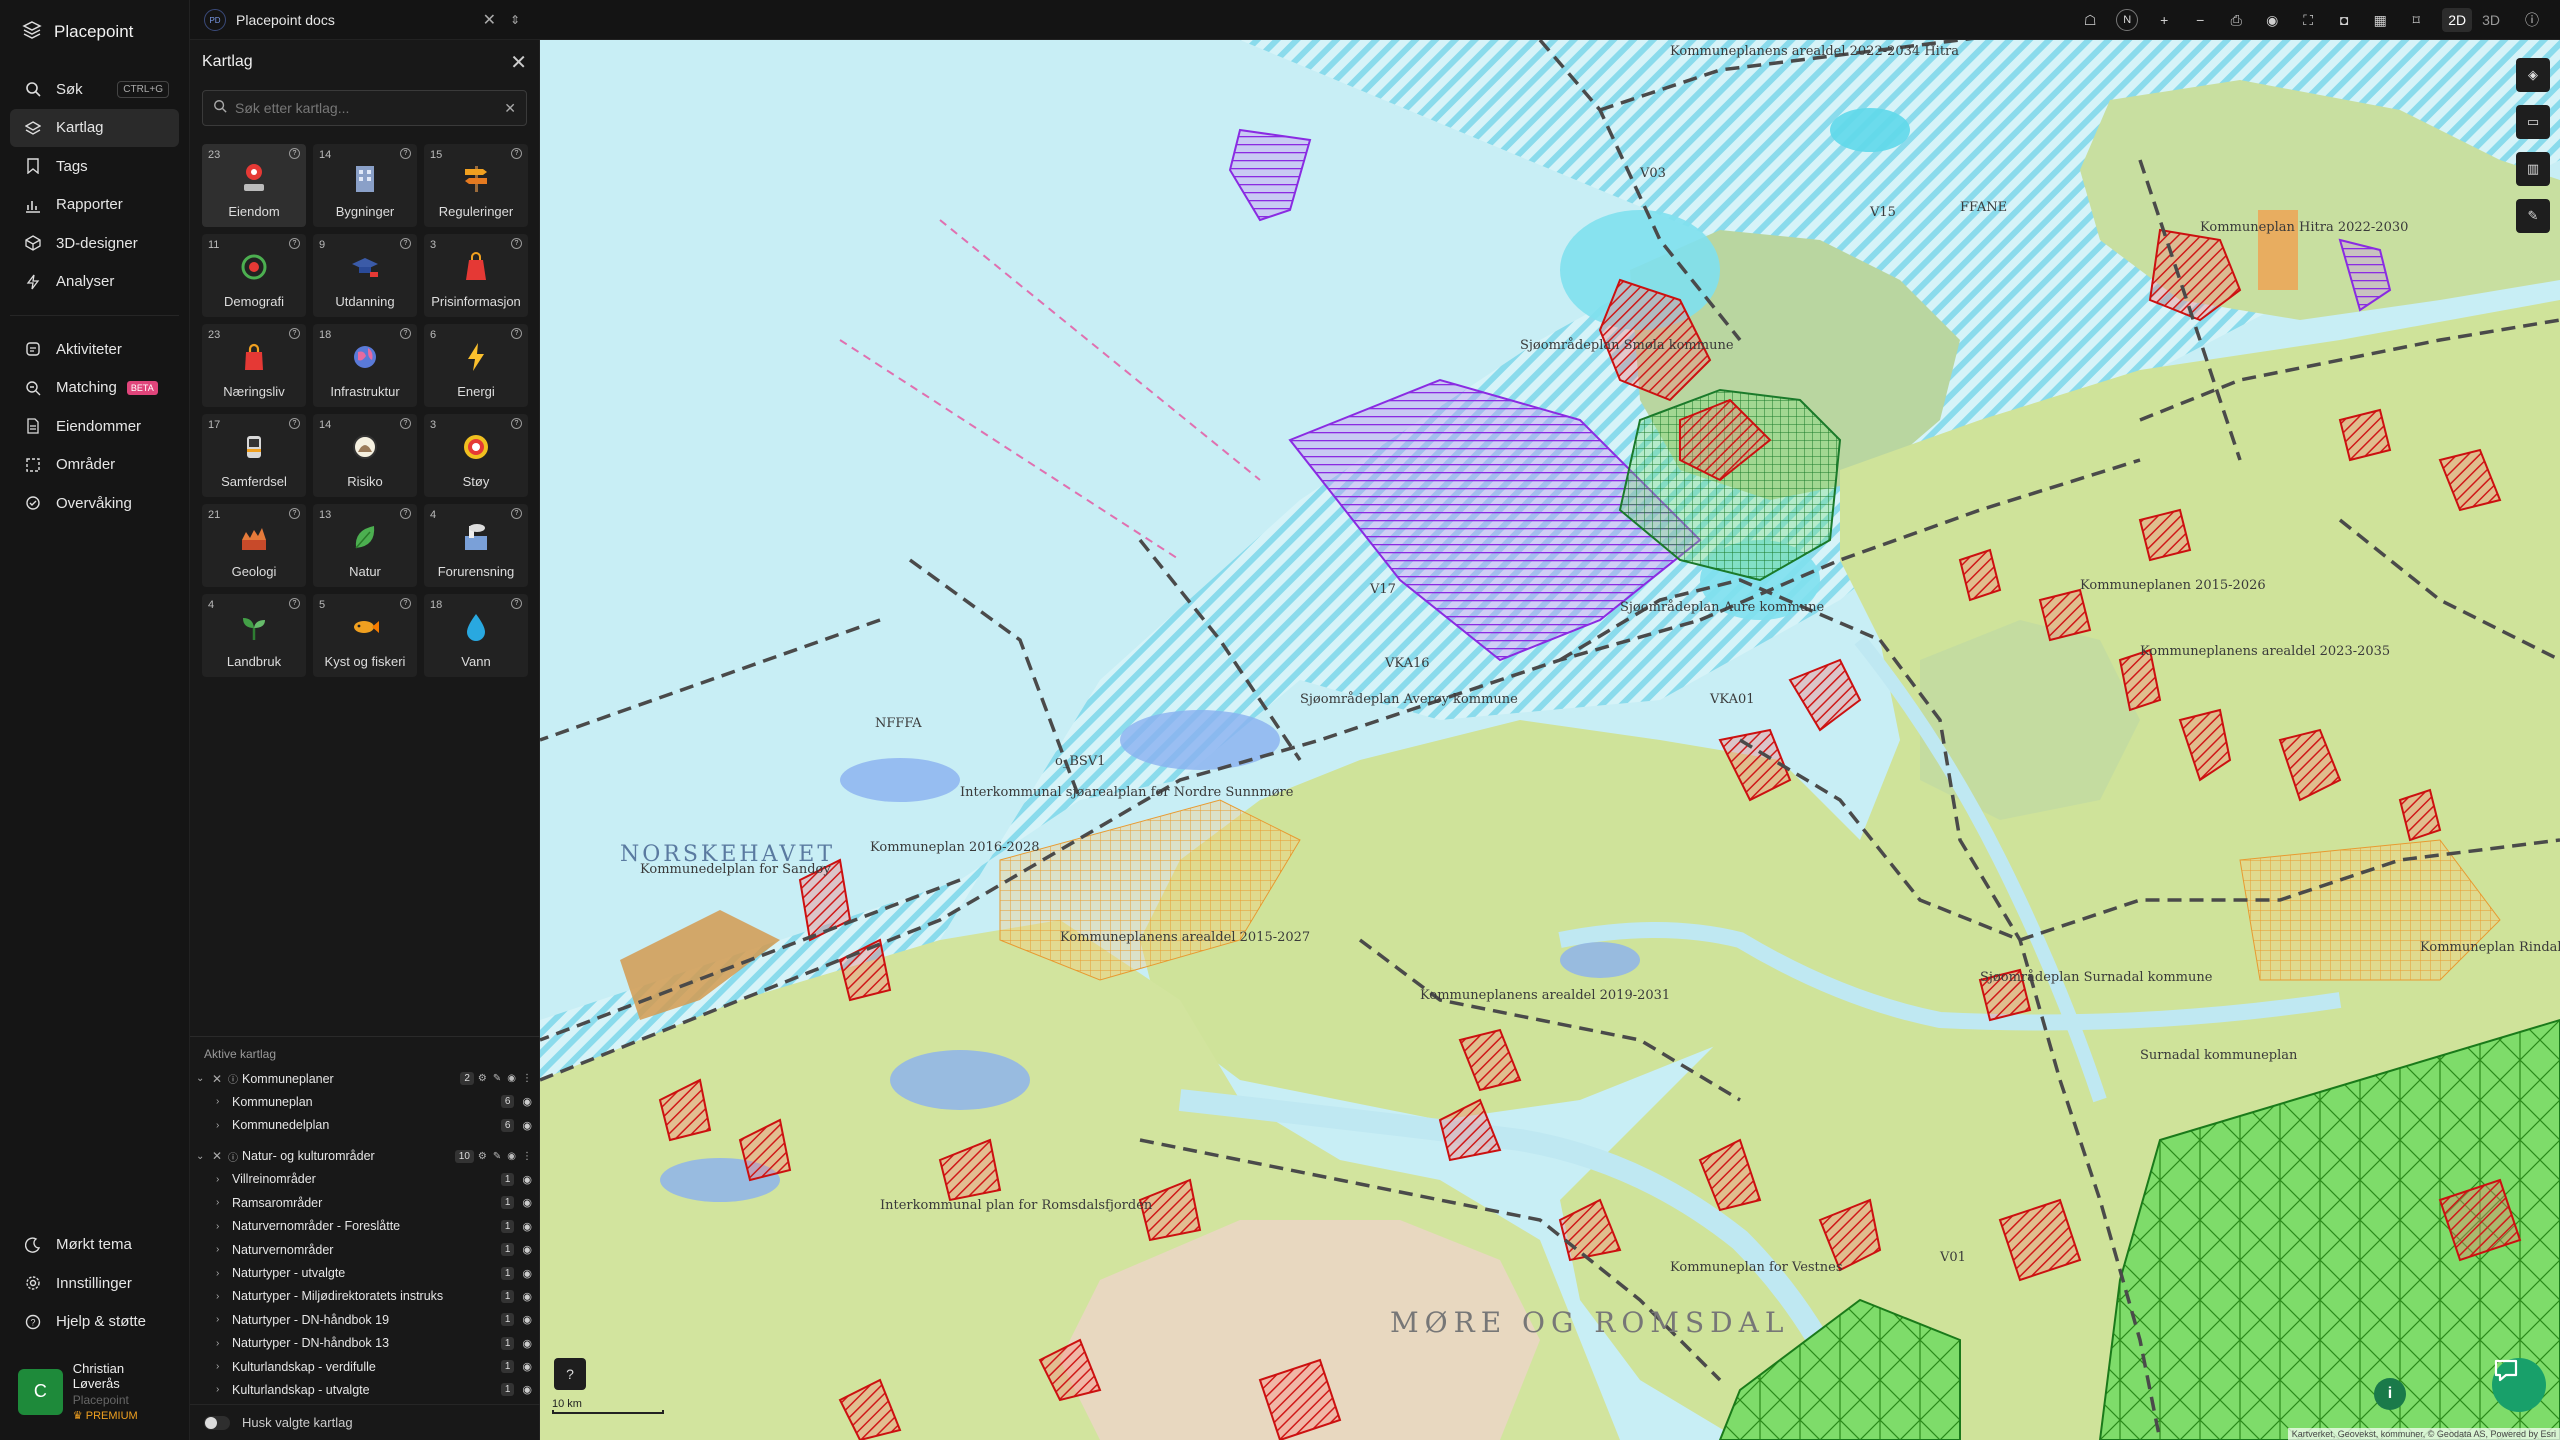  I want to click on nav-item-analyser: Analyser, so click(94, 282).